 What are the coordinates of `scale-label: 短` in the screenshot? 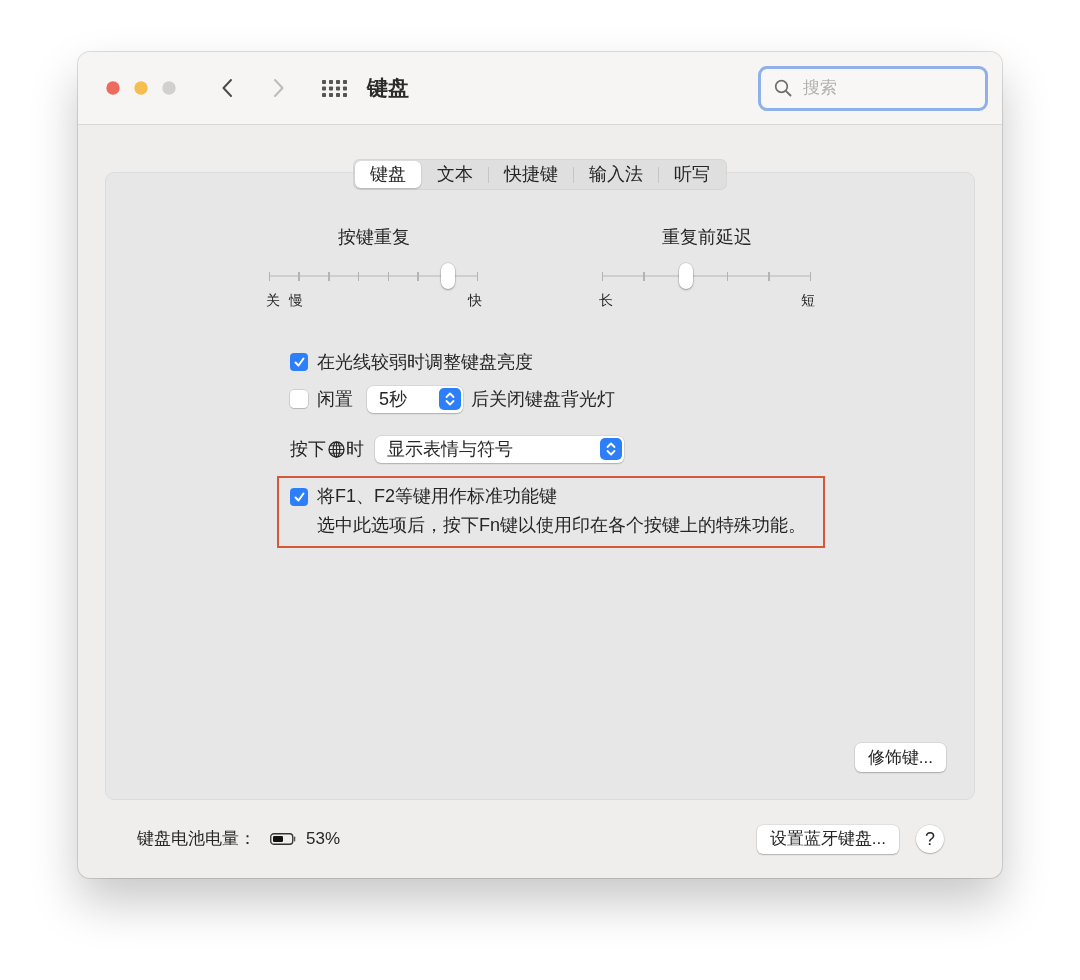 It's located at (807, 300).